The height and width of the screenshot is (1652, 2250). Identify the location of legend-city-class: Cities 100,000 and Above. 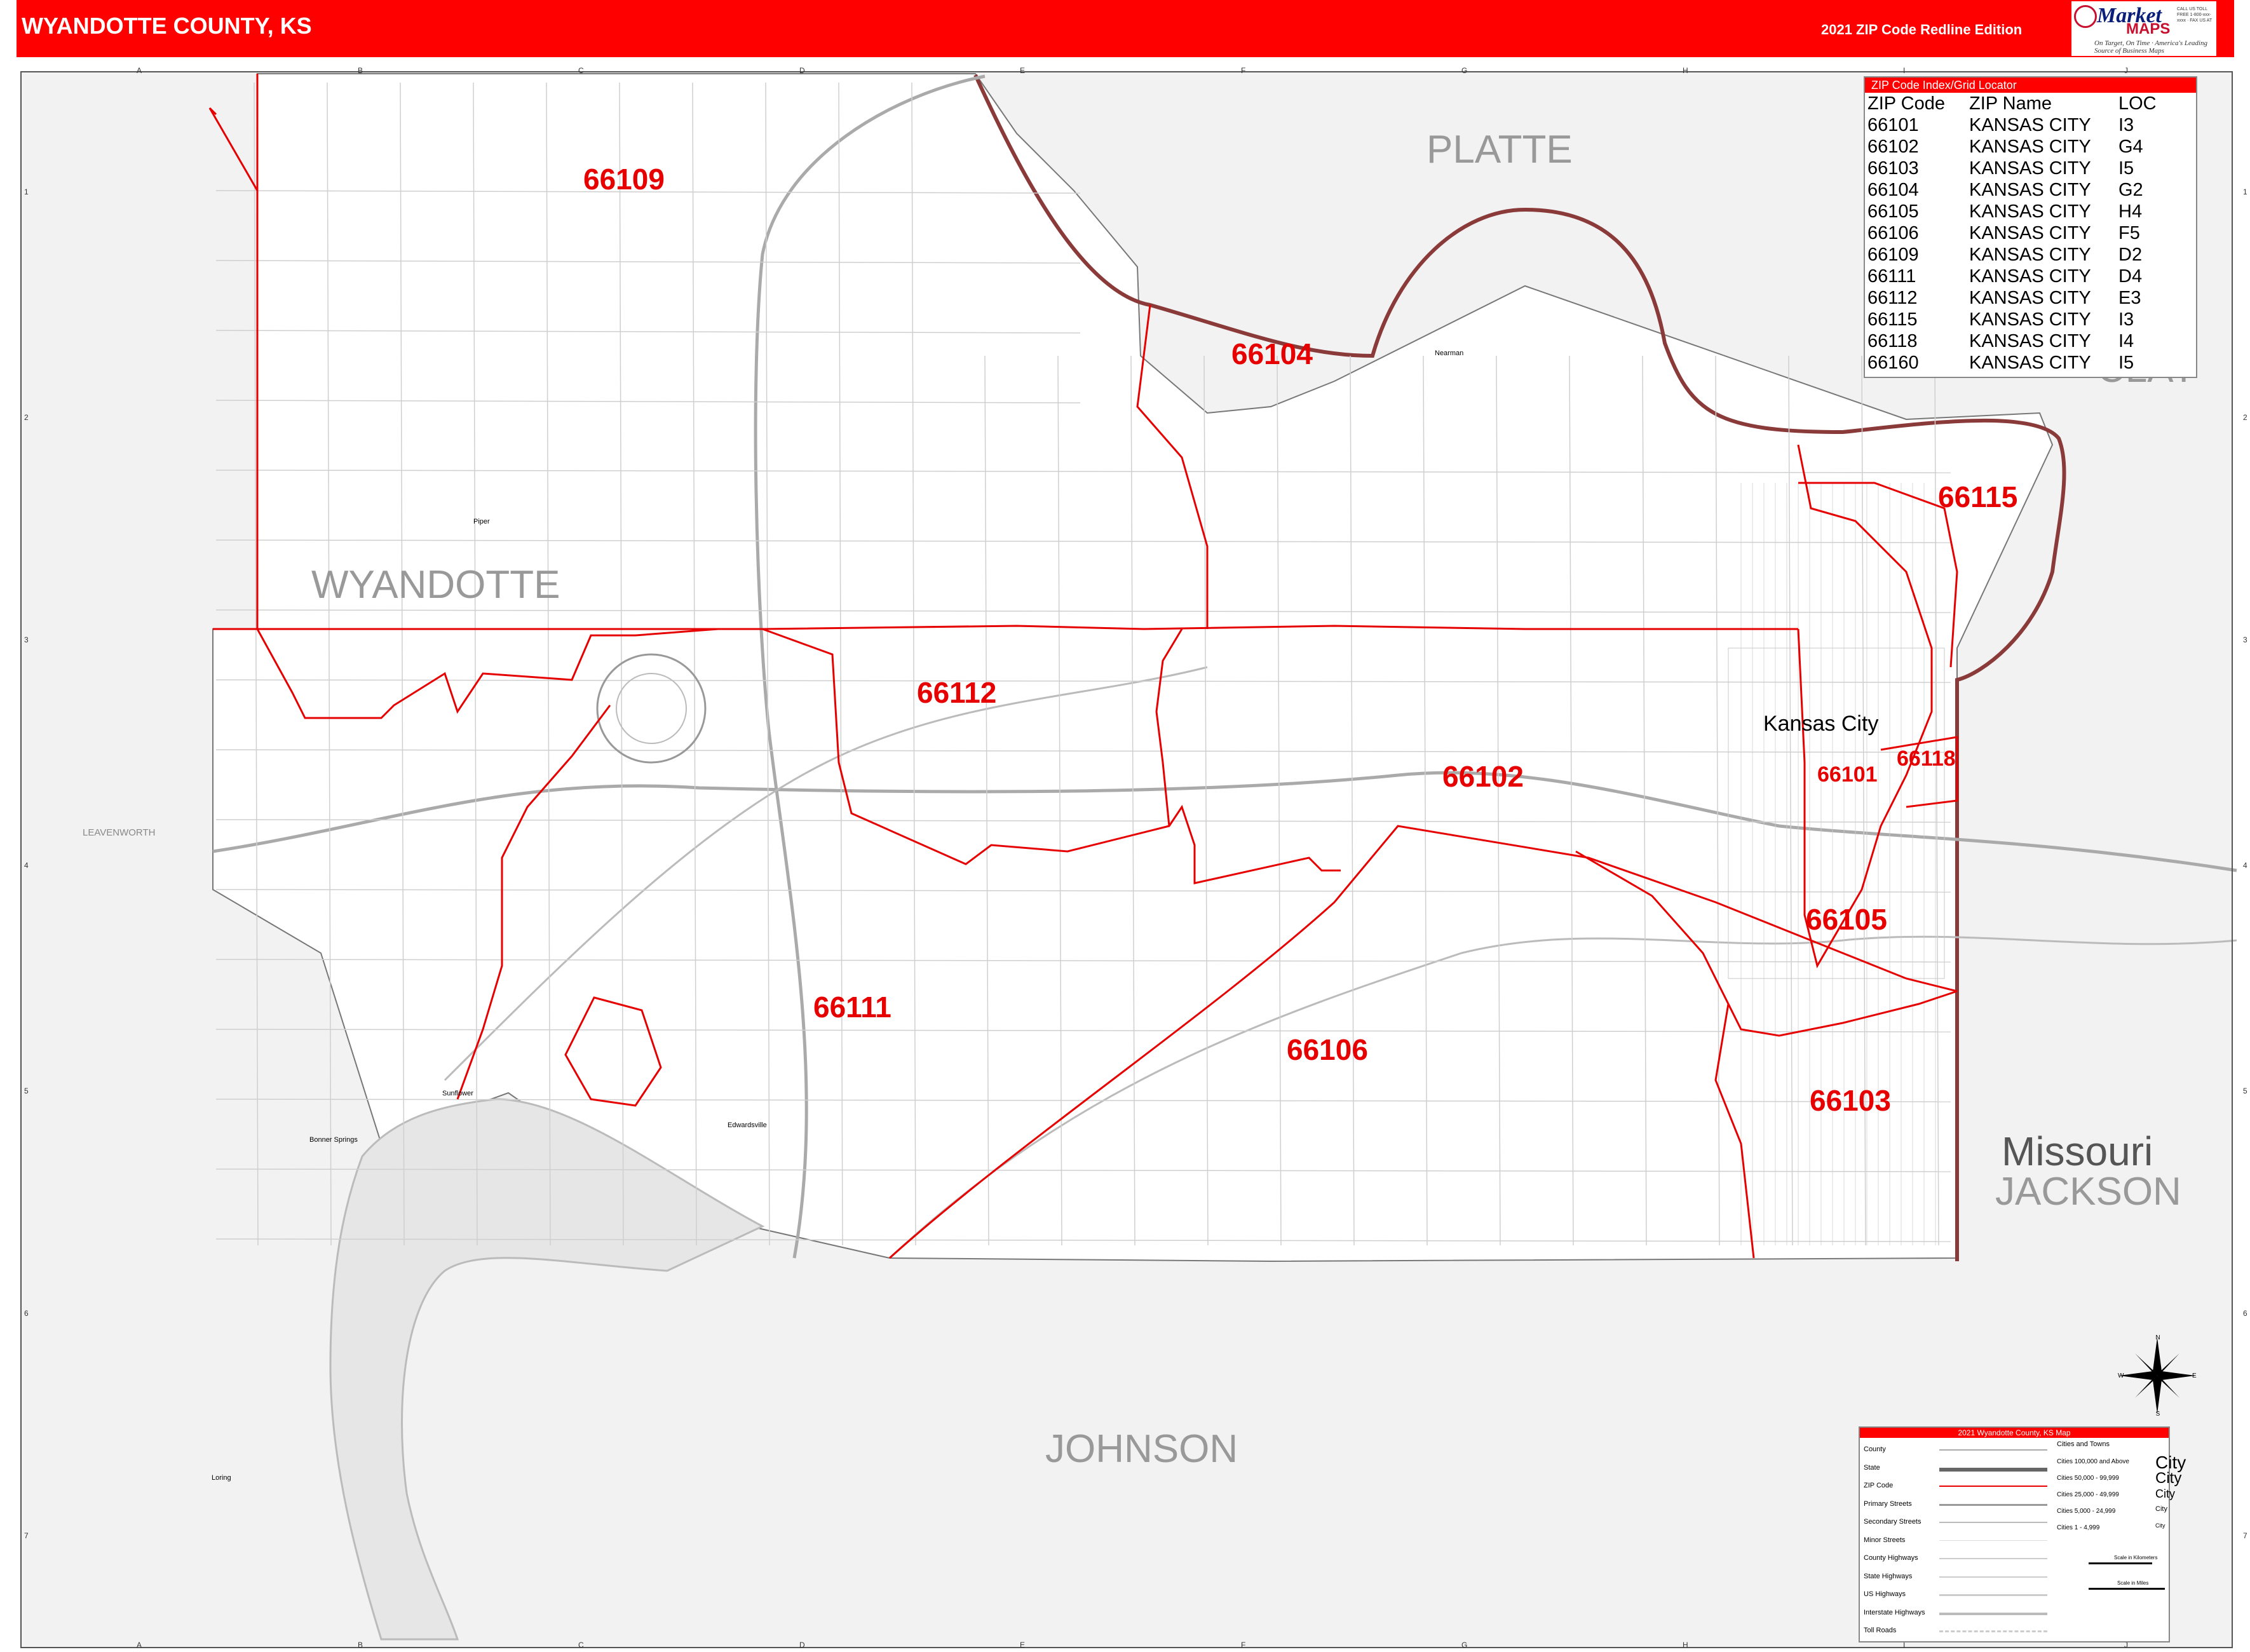
(2093, 1461).